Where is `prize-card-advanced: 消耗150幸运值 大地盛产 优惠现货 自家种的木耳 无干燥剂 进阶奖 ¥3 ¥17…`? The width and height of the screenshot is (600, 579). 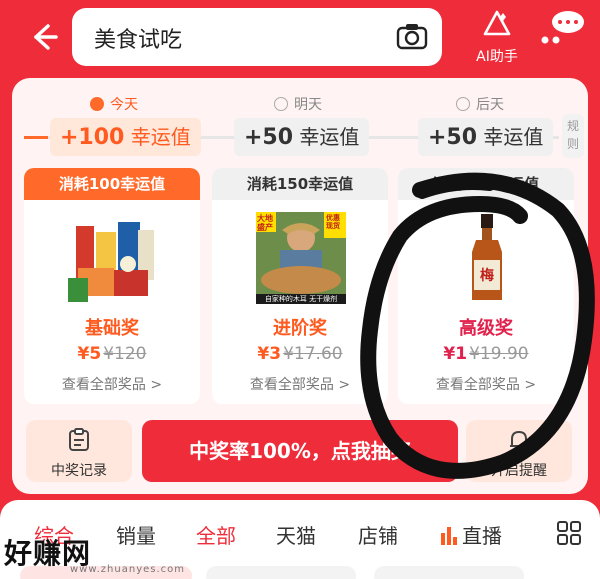 prize-card-advanced: 消耗150幸运值 大地盛产 优惠现货 自家种的木耳 无干燥剂 进阶奖 ¥3 ¥17… is located at coordinates (300, 286).